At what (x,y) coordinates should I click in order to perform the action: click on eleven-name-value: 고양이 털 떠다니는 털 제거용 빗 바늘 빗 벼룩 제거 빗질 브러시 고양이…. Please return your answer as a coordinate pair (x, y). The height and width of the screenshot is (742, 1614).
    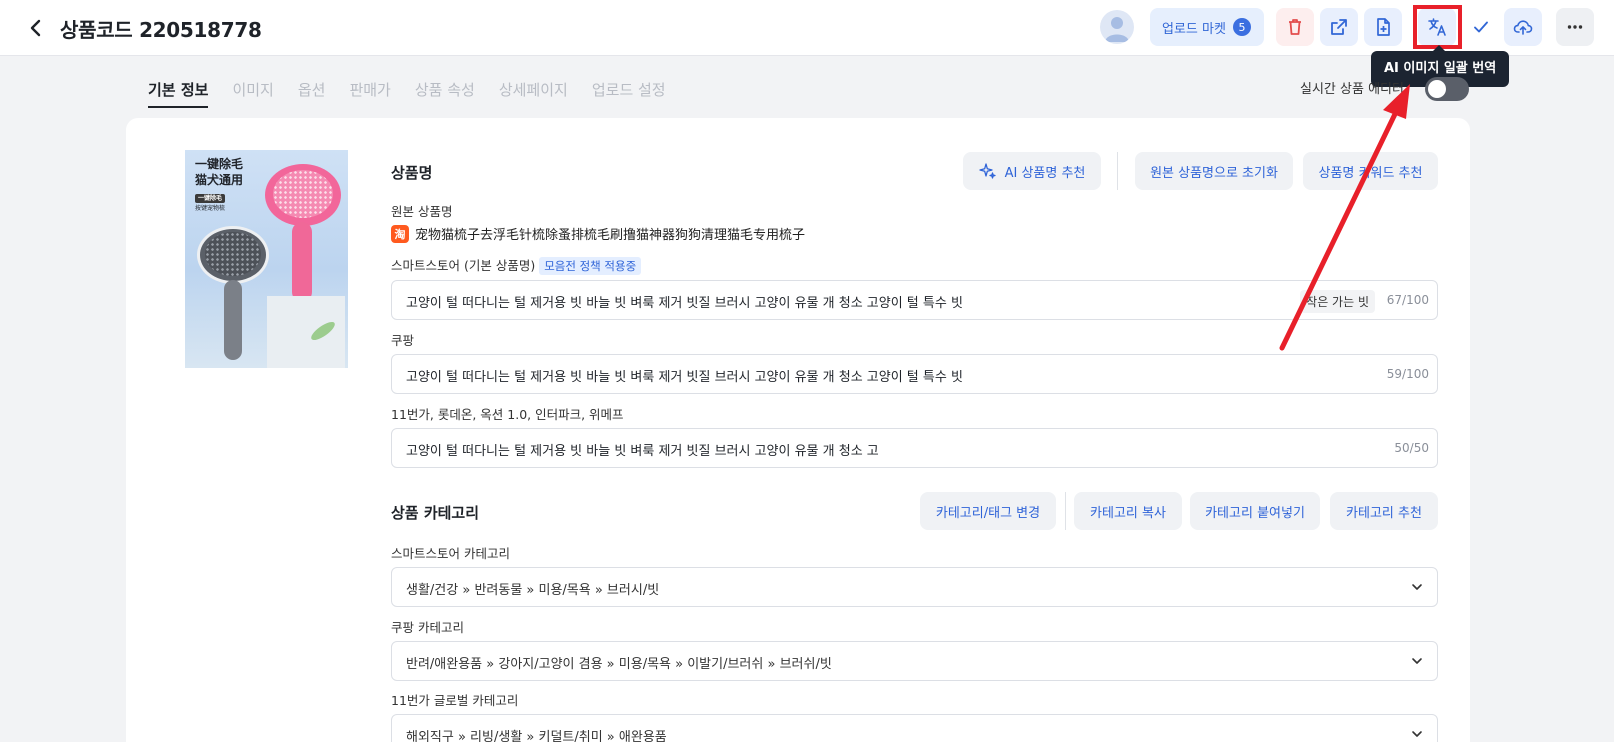
    Looking at the image, I should click on (642, 451).